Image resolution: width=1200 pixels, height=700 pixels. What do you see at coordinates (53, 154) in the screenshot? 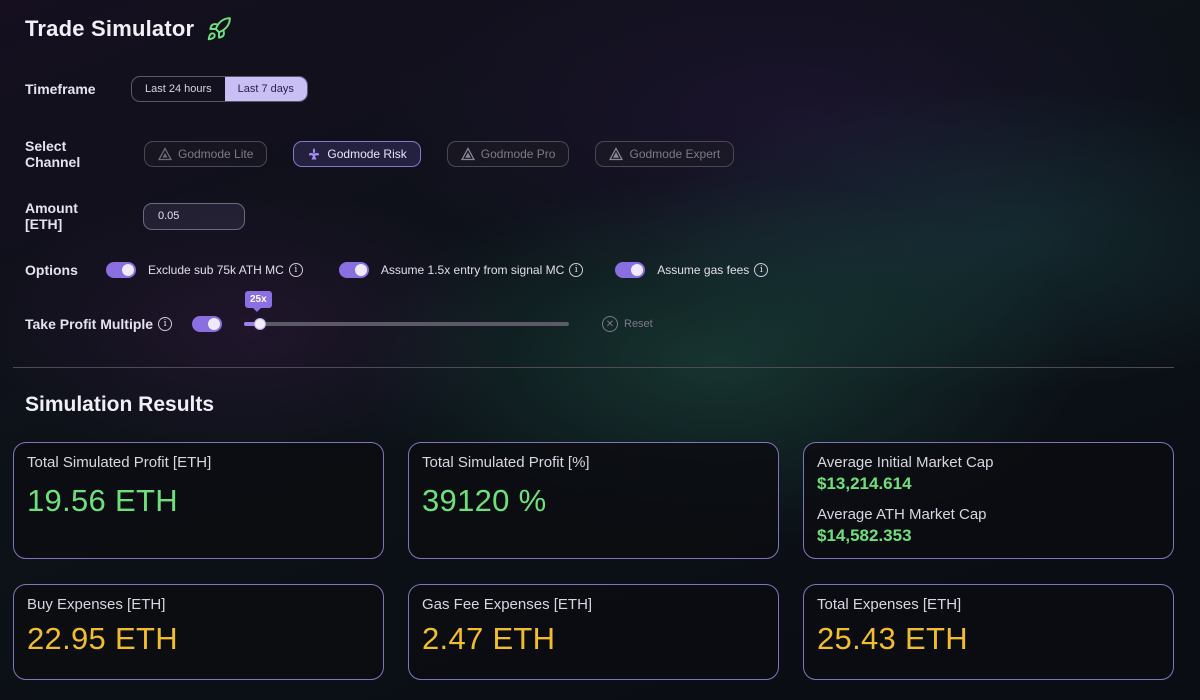
I see `channel-label: Select Channel` at bounding box center [53, 154].